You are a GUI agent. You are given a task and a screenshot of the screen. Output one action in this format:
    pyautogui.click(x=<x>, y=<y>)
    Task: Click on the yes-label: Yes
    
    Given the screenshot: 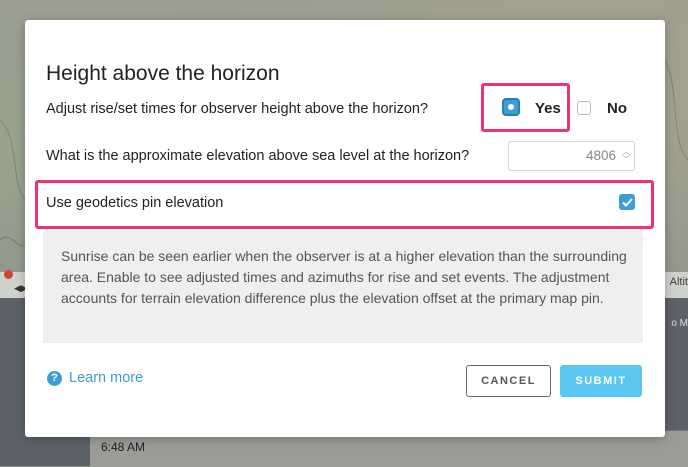 What is the action you would take?
    pyautogui.click(x=548, y=108)
    